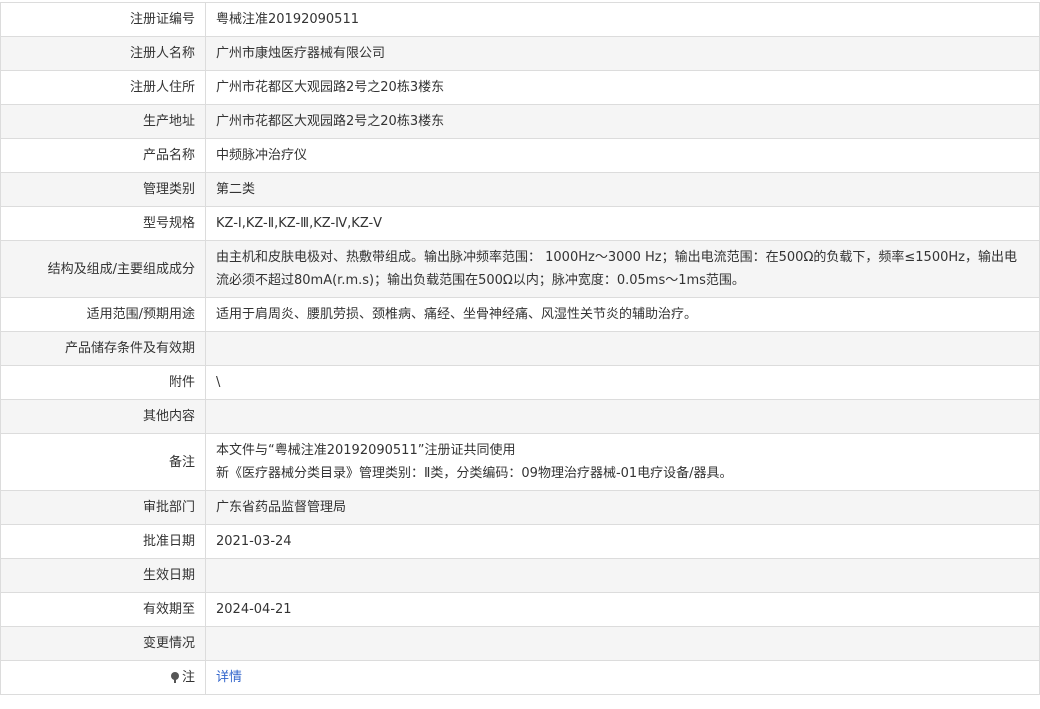 The height and width of the screenshot is (709, 1040). Describe the element at coordinates (622, 155) in the screenshot. I see `field-value: 中频脉冲治疗仪` at that location.